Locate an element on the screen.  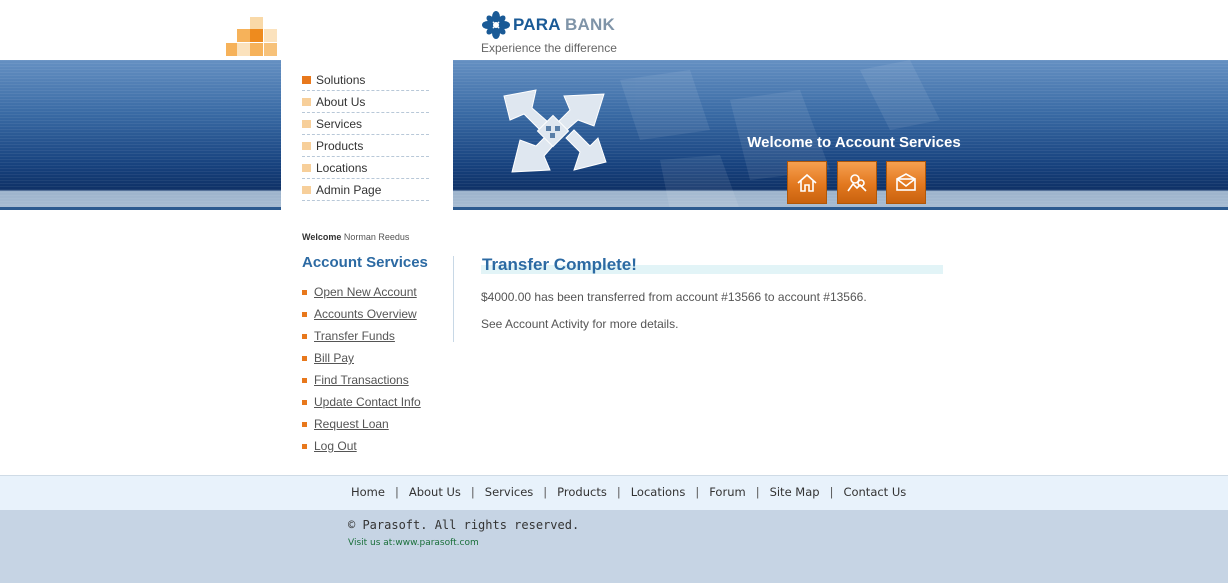
nav-label: Admin Page is located at coordinates (349, 190).